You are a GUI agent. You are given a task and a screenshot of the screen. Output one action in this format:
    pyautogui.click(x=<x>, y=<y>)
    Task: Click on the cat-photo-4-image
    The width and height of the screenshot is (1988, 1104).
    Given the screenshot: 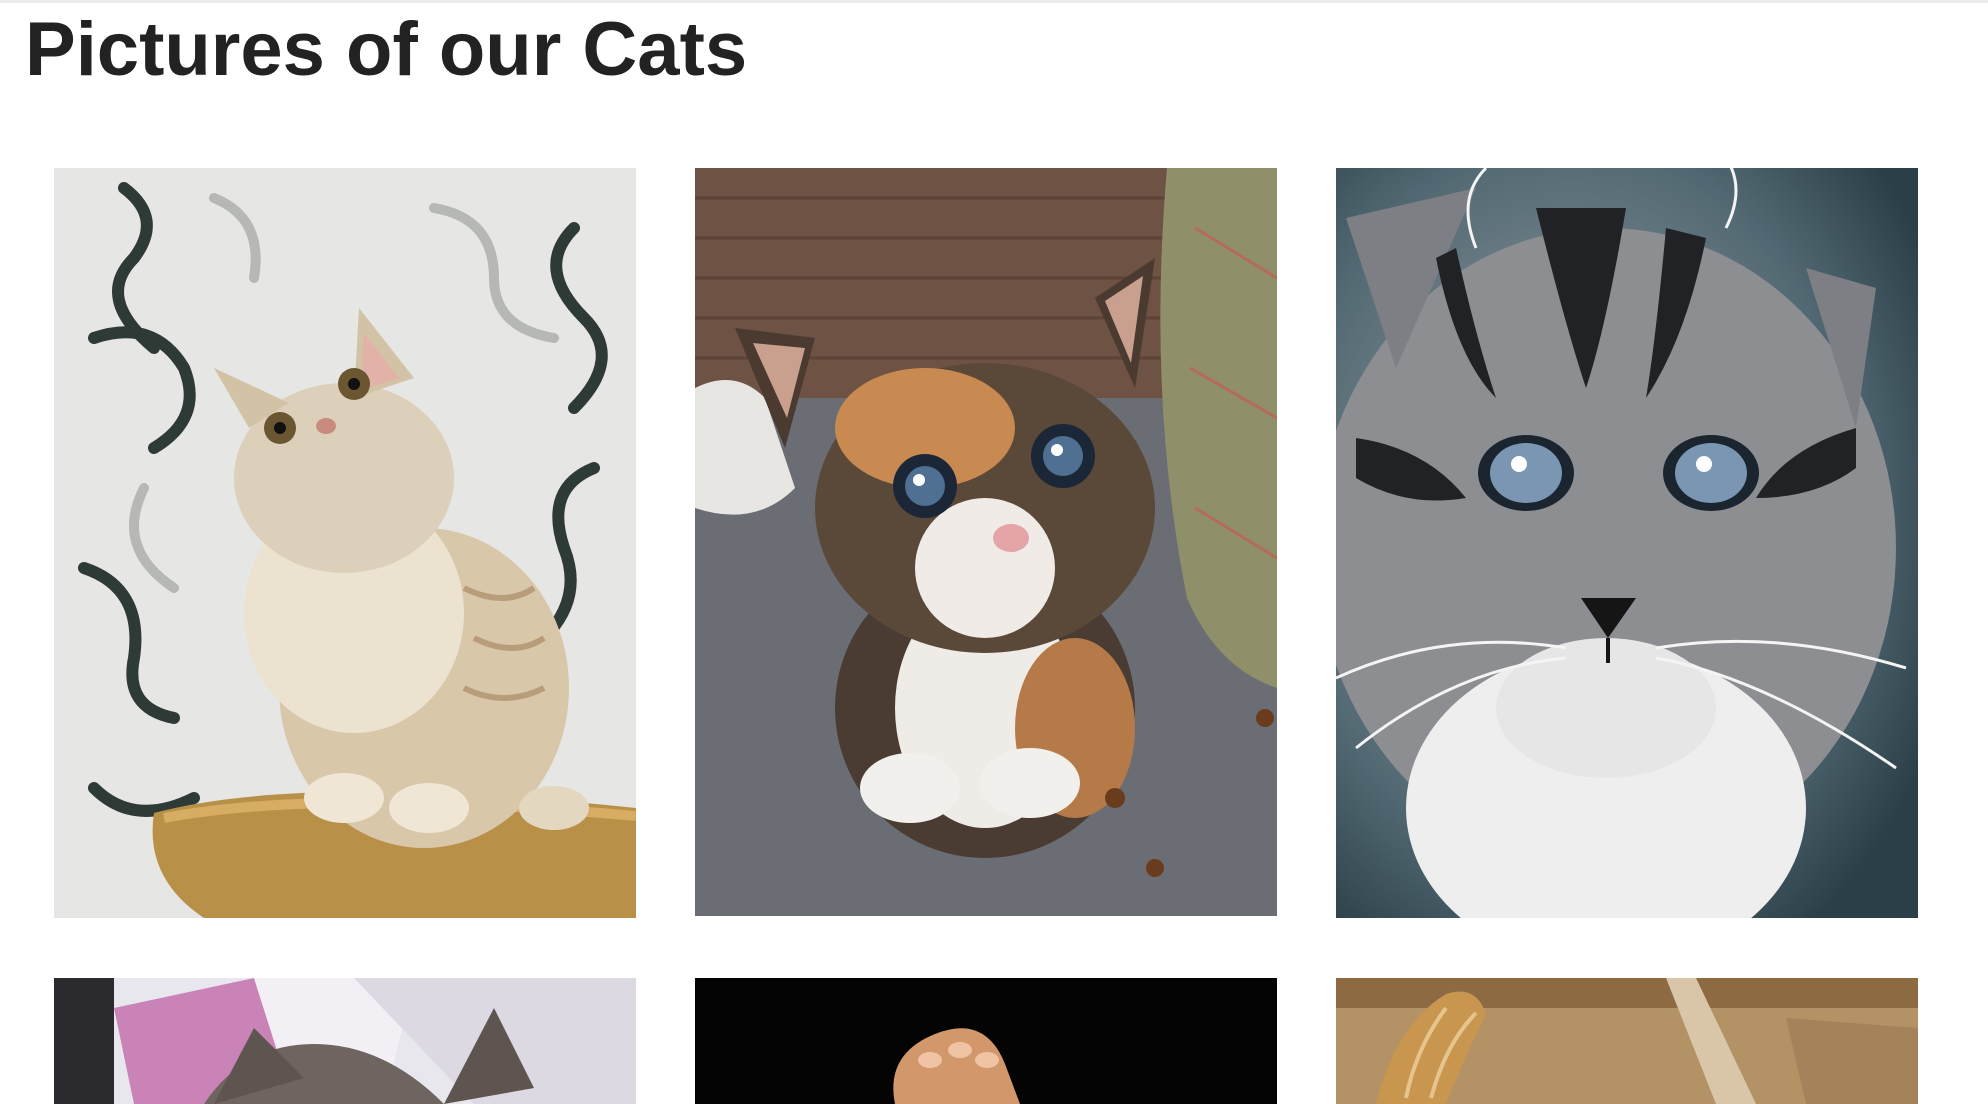 What is the action you would take?
    pyautogui.click(x=345, y=1041)
    